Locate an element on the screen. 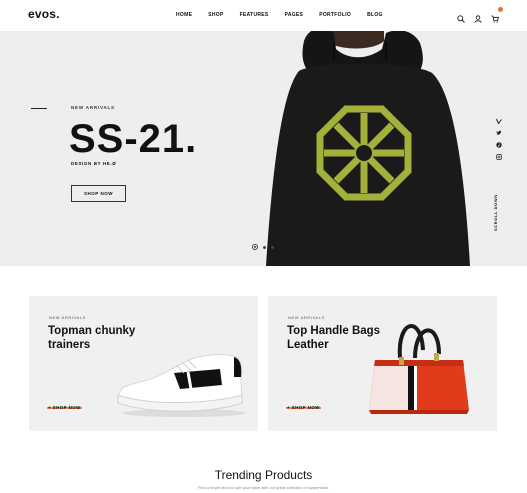  pinterest-icon is located at coordinates (499, 145).